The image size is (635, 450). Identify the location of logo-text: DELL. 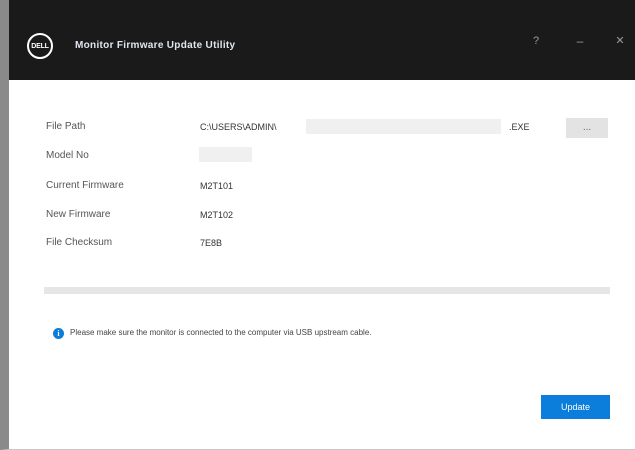
(40, 46).